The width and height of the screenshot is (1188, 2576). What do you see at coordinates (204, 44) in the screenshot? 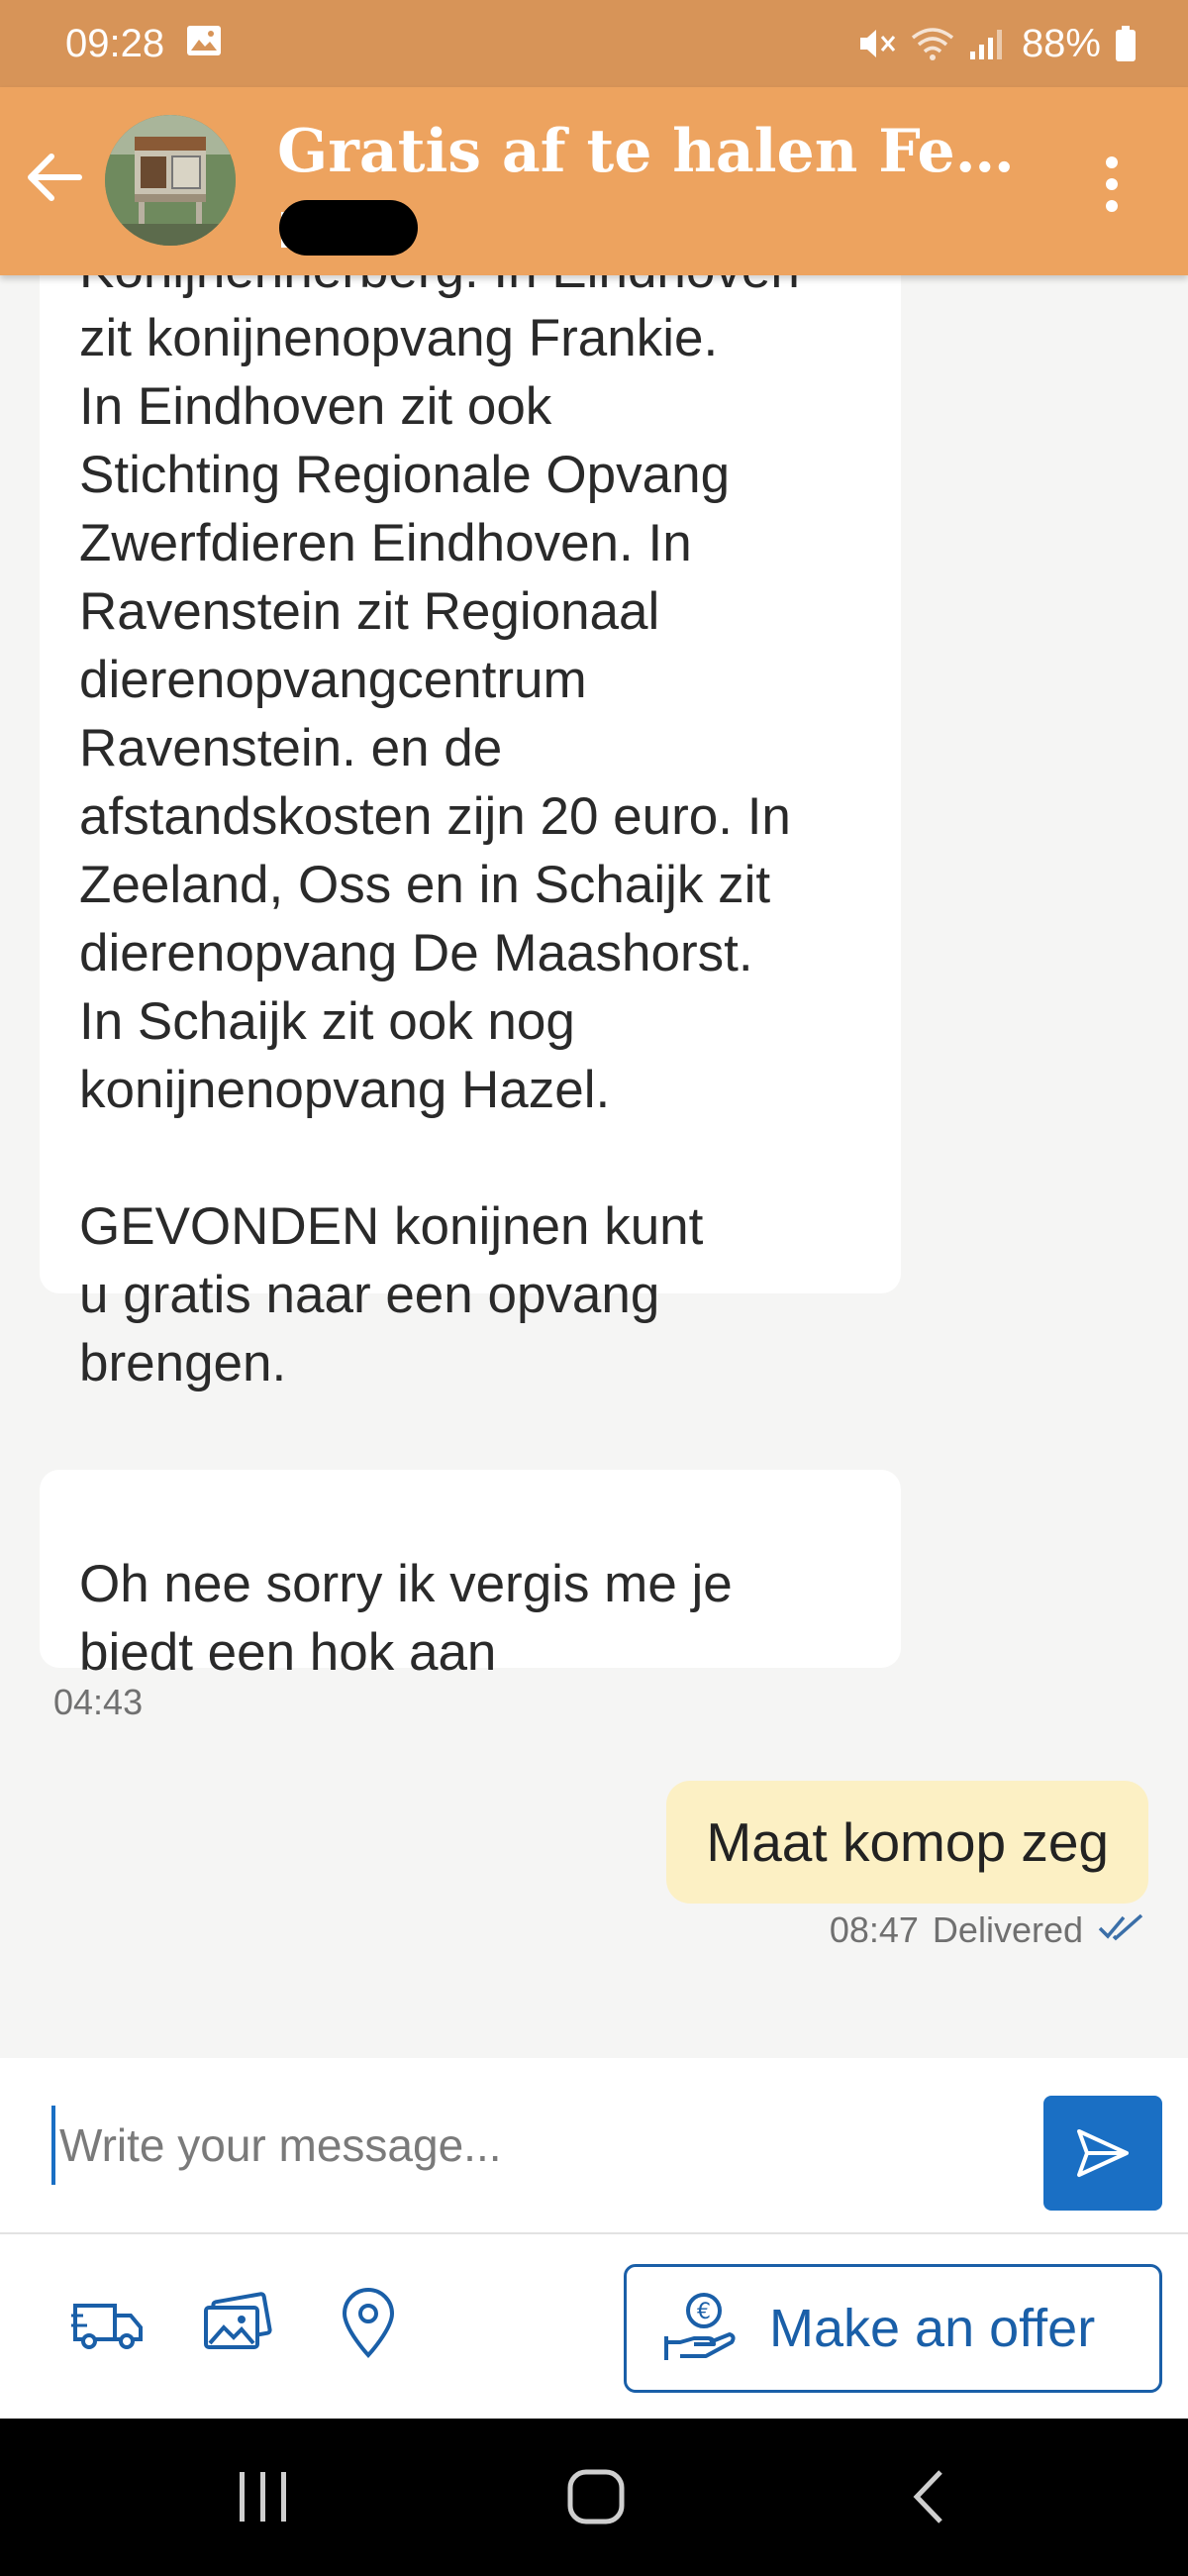
I see `image-icon` at bounding box center [204, 44].